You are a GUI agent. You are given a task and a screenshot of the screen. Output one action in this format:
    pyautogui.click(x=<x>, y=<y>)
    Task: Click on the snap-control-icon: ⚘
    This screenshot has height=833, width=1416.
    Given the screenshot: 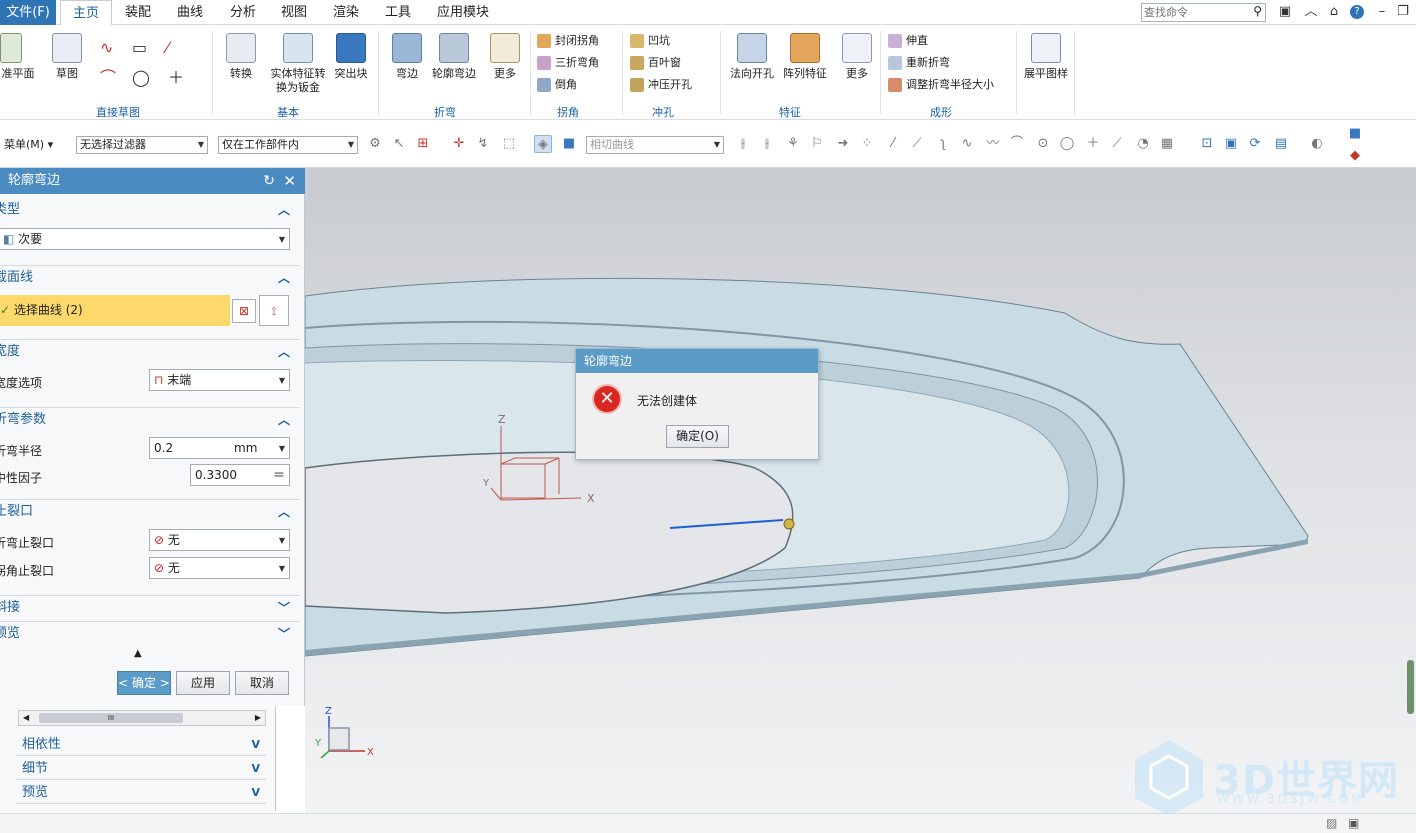 What is the action you would take?
    pyautogui.click(x=793, y=144)
    